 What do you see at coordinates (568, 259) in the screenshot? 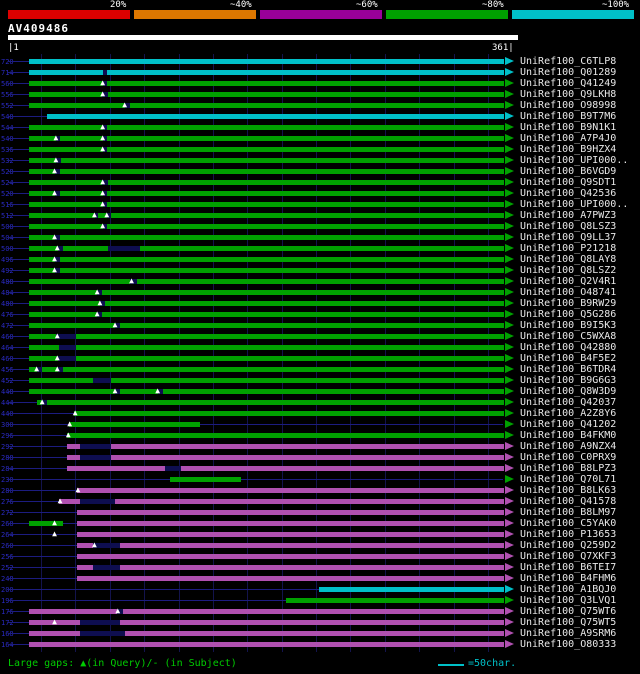
I see `hit-label: UniRef100_Q8LAY8` at bounding box center [568, 259].